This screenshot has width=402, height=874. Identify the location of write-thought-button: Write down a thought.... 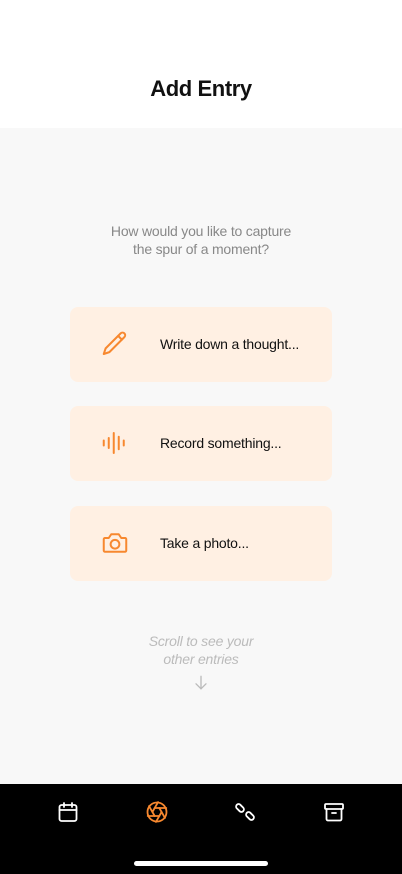
(201, 344).